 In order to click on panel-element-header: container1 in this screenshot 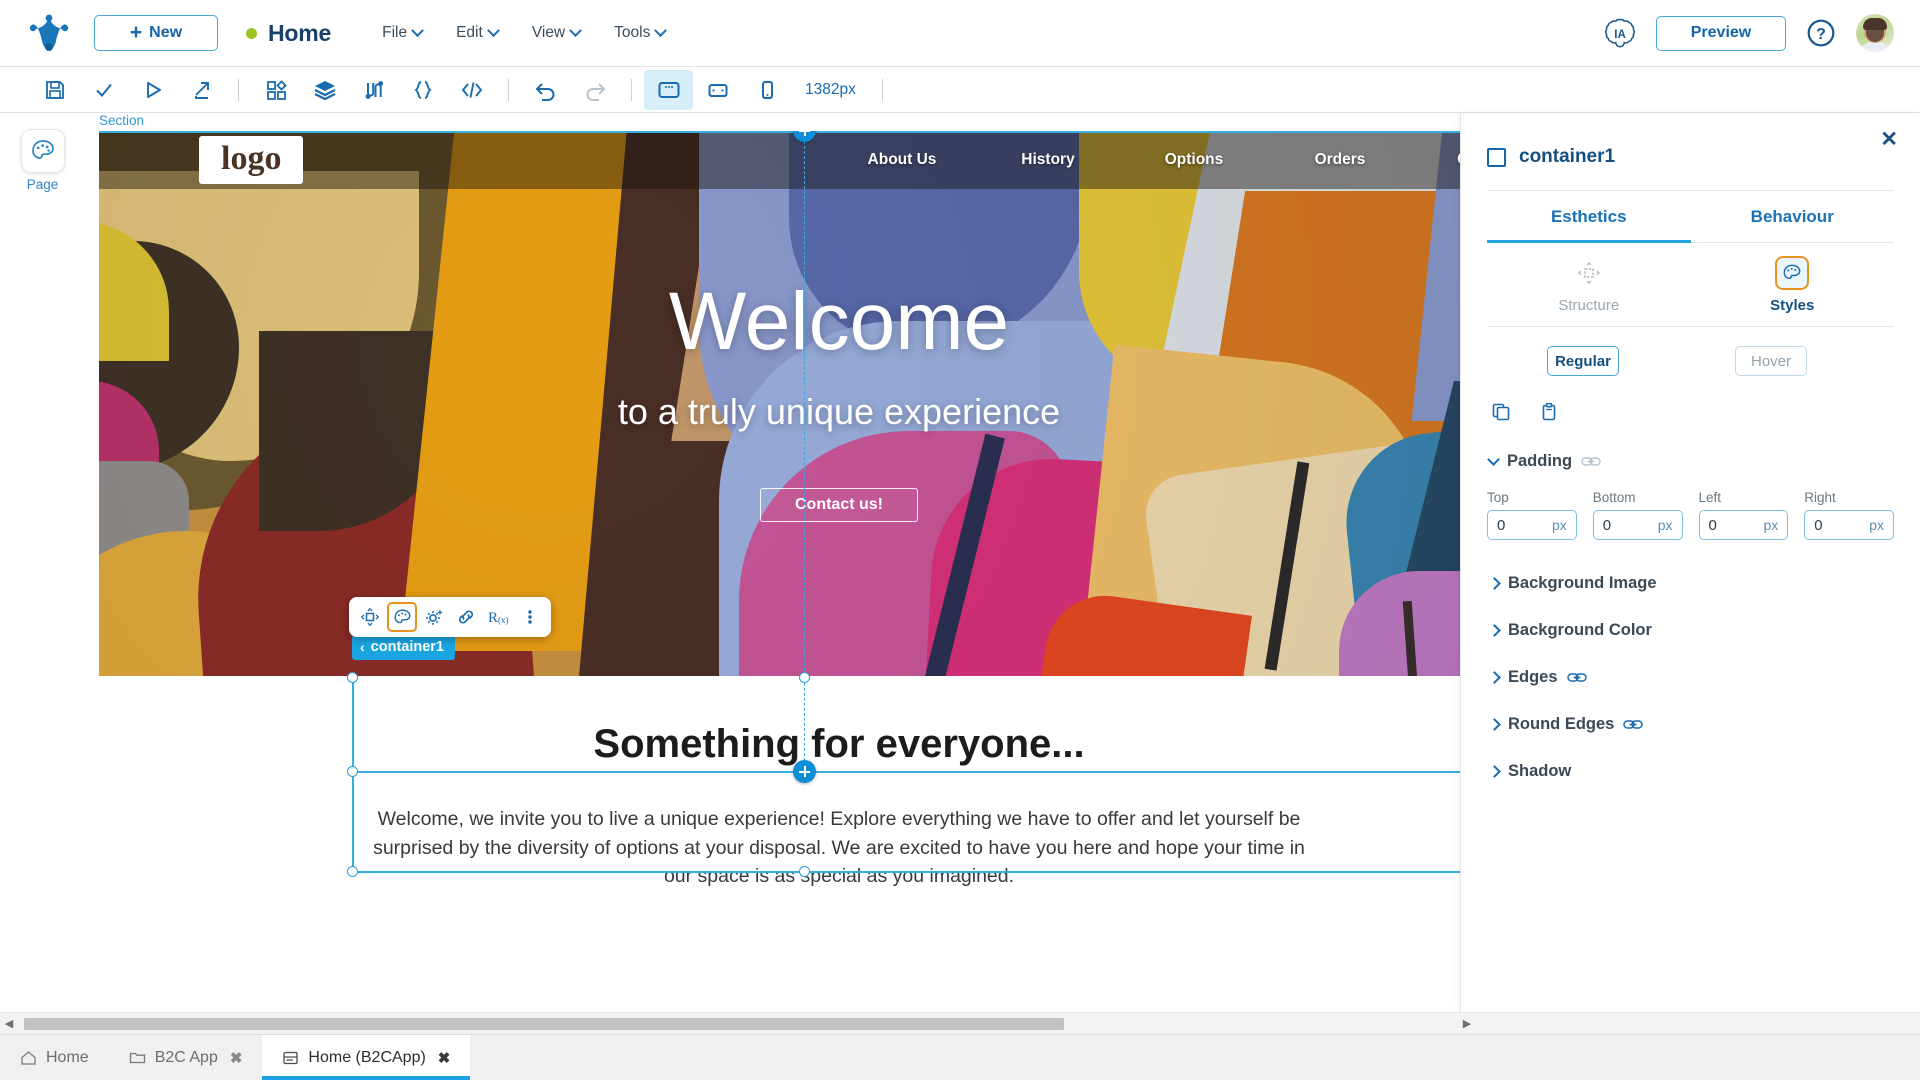, I will do `click(1690, 151)`.